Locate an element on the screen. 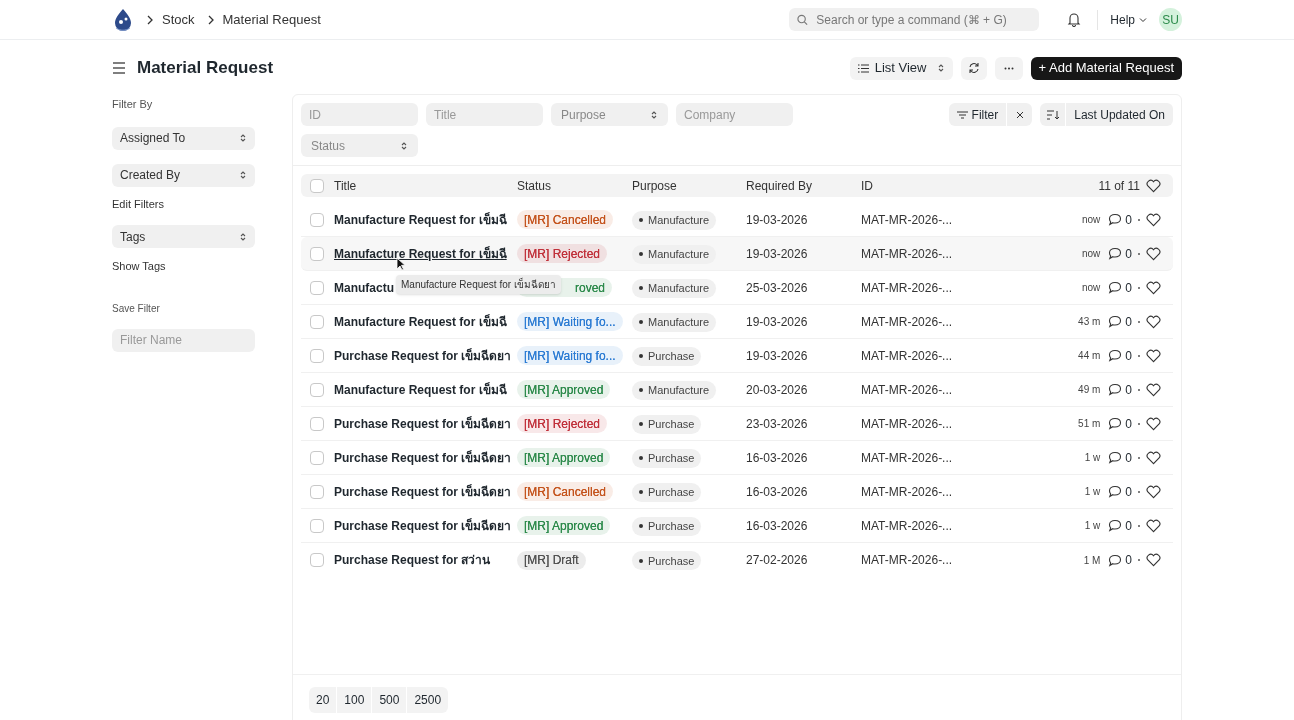  title-link: Purchase Request for สว่าน is located at coordinates (412, 560).